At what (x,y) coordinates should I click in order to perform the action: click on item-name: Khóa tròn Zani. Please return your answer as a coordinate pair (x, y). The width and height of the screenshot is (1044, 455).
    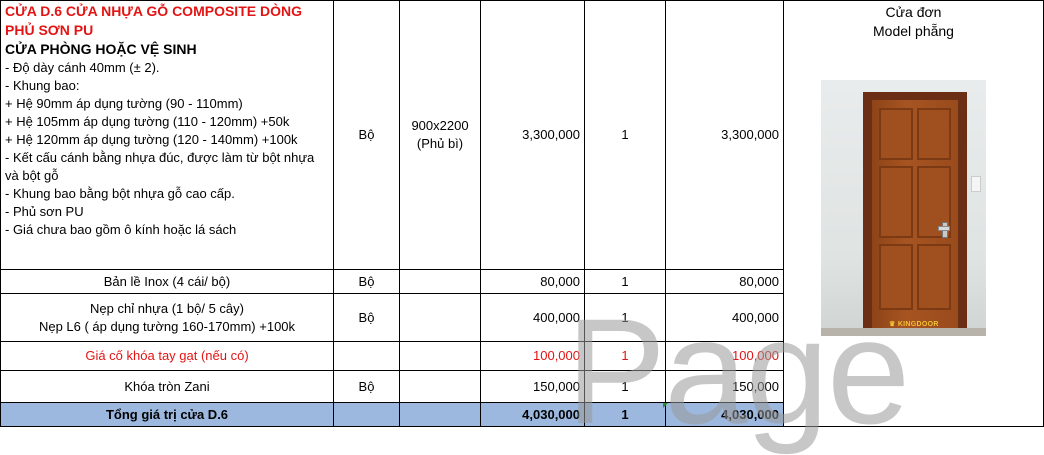
    Looking at the image, I should click on (167, 386).